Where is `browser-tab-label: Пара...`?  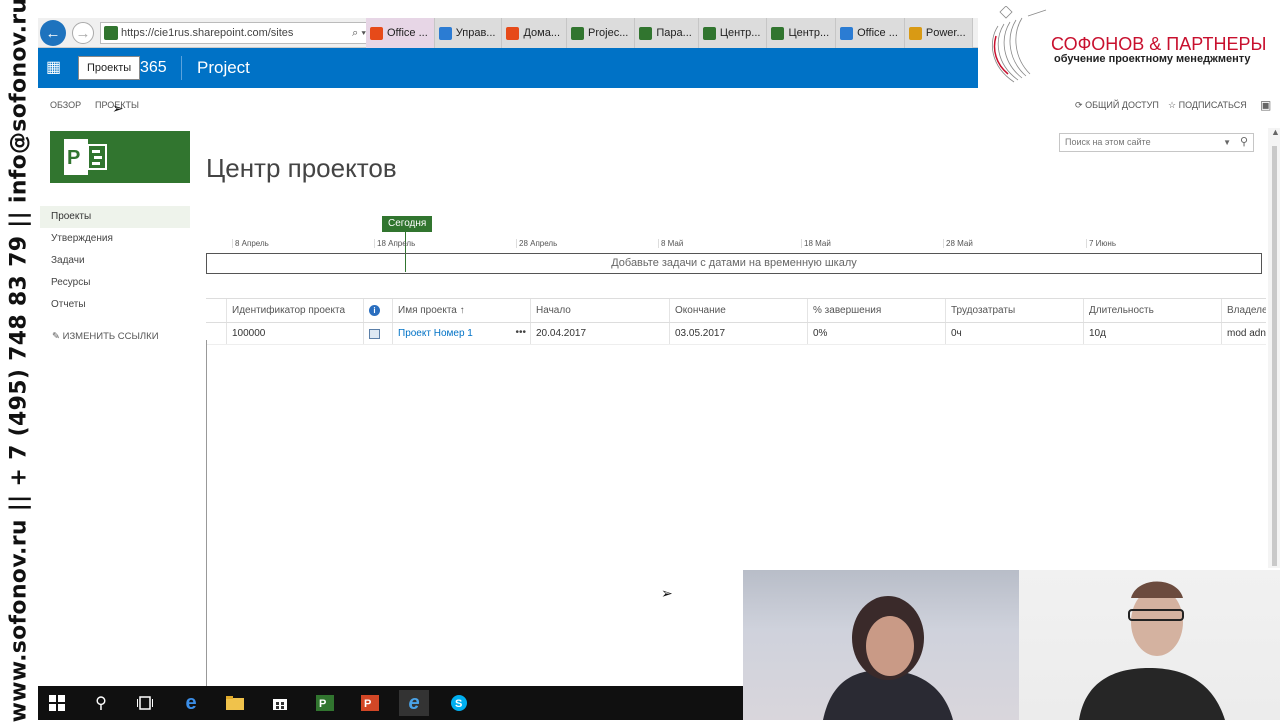
browser-tab-label: Пара... is located at coordinates (674, 33).